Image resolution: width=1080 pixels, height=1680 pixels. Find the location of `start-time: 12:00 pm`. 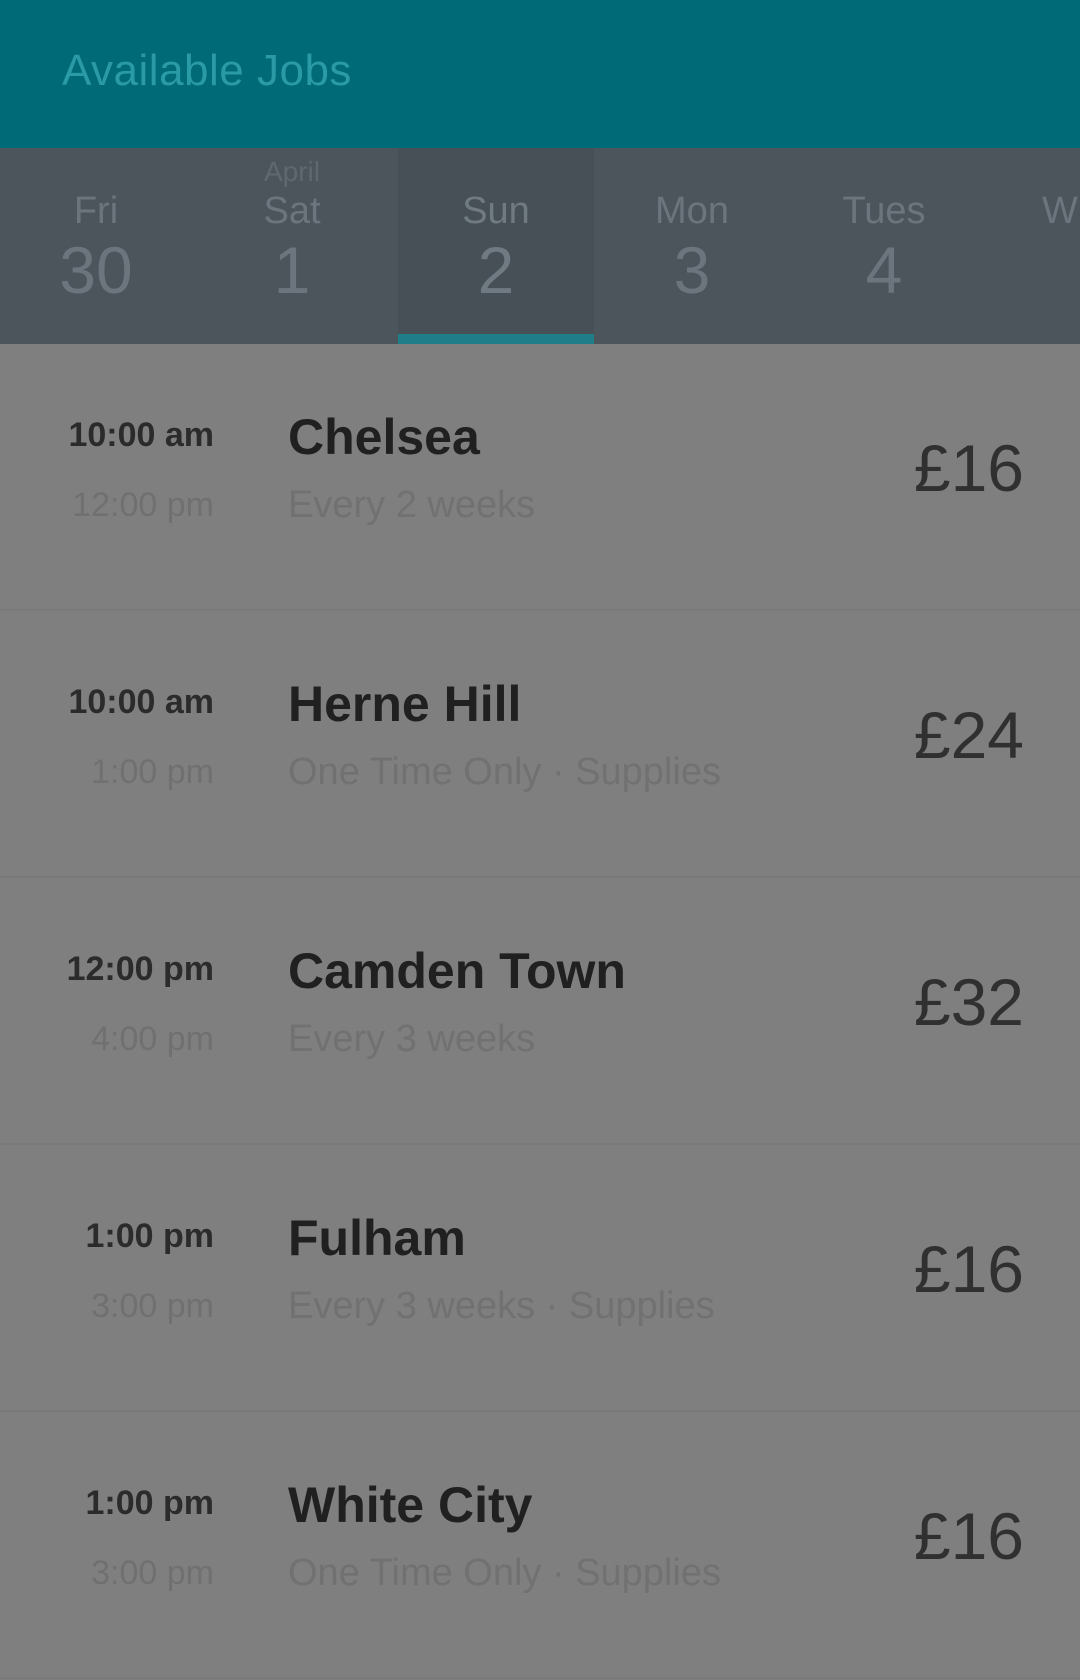

start-time: 12:00 pm is located at coordinates (140, 969).